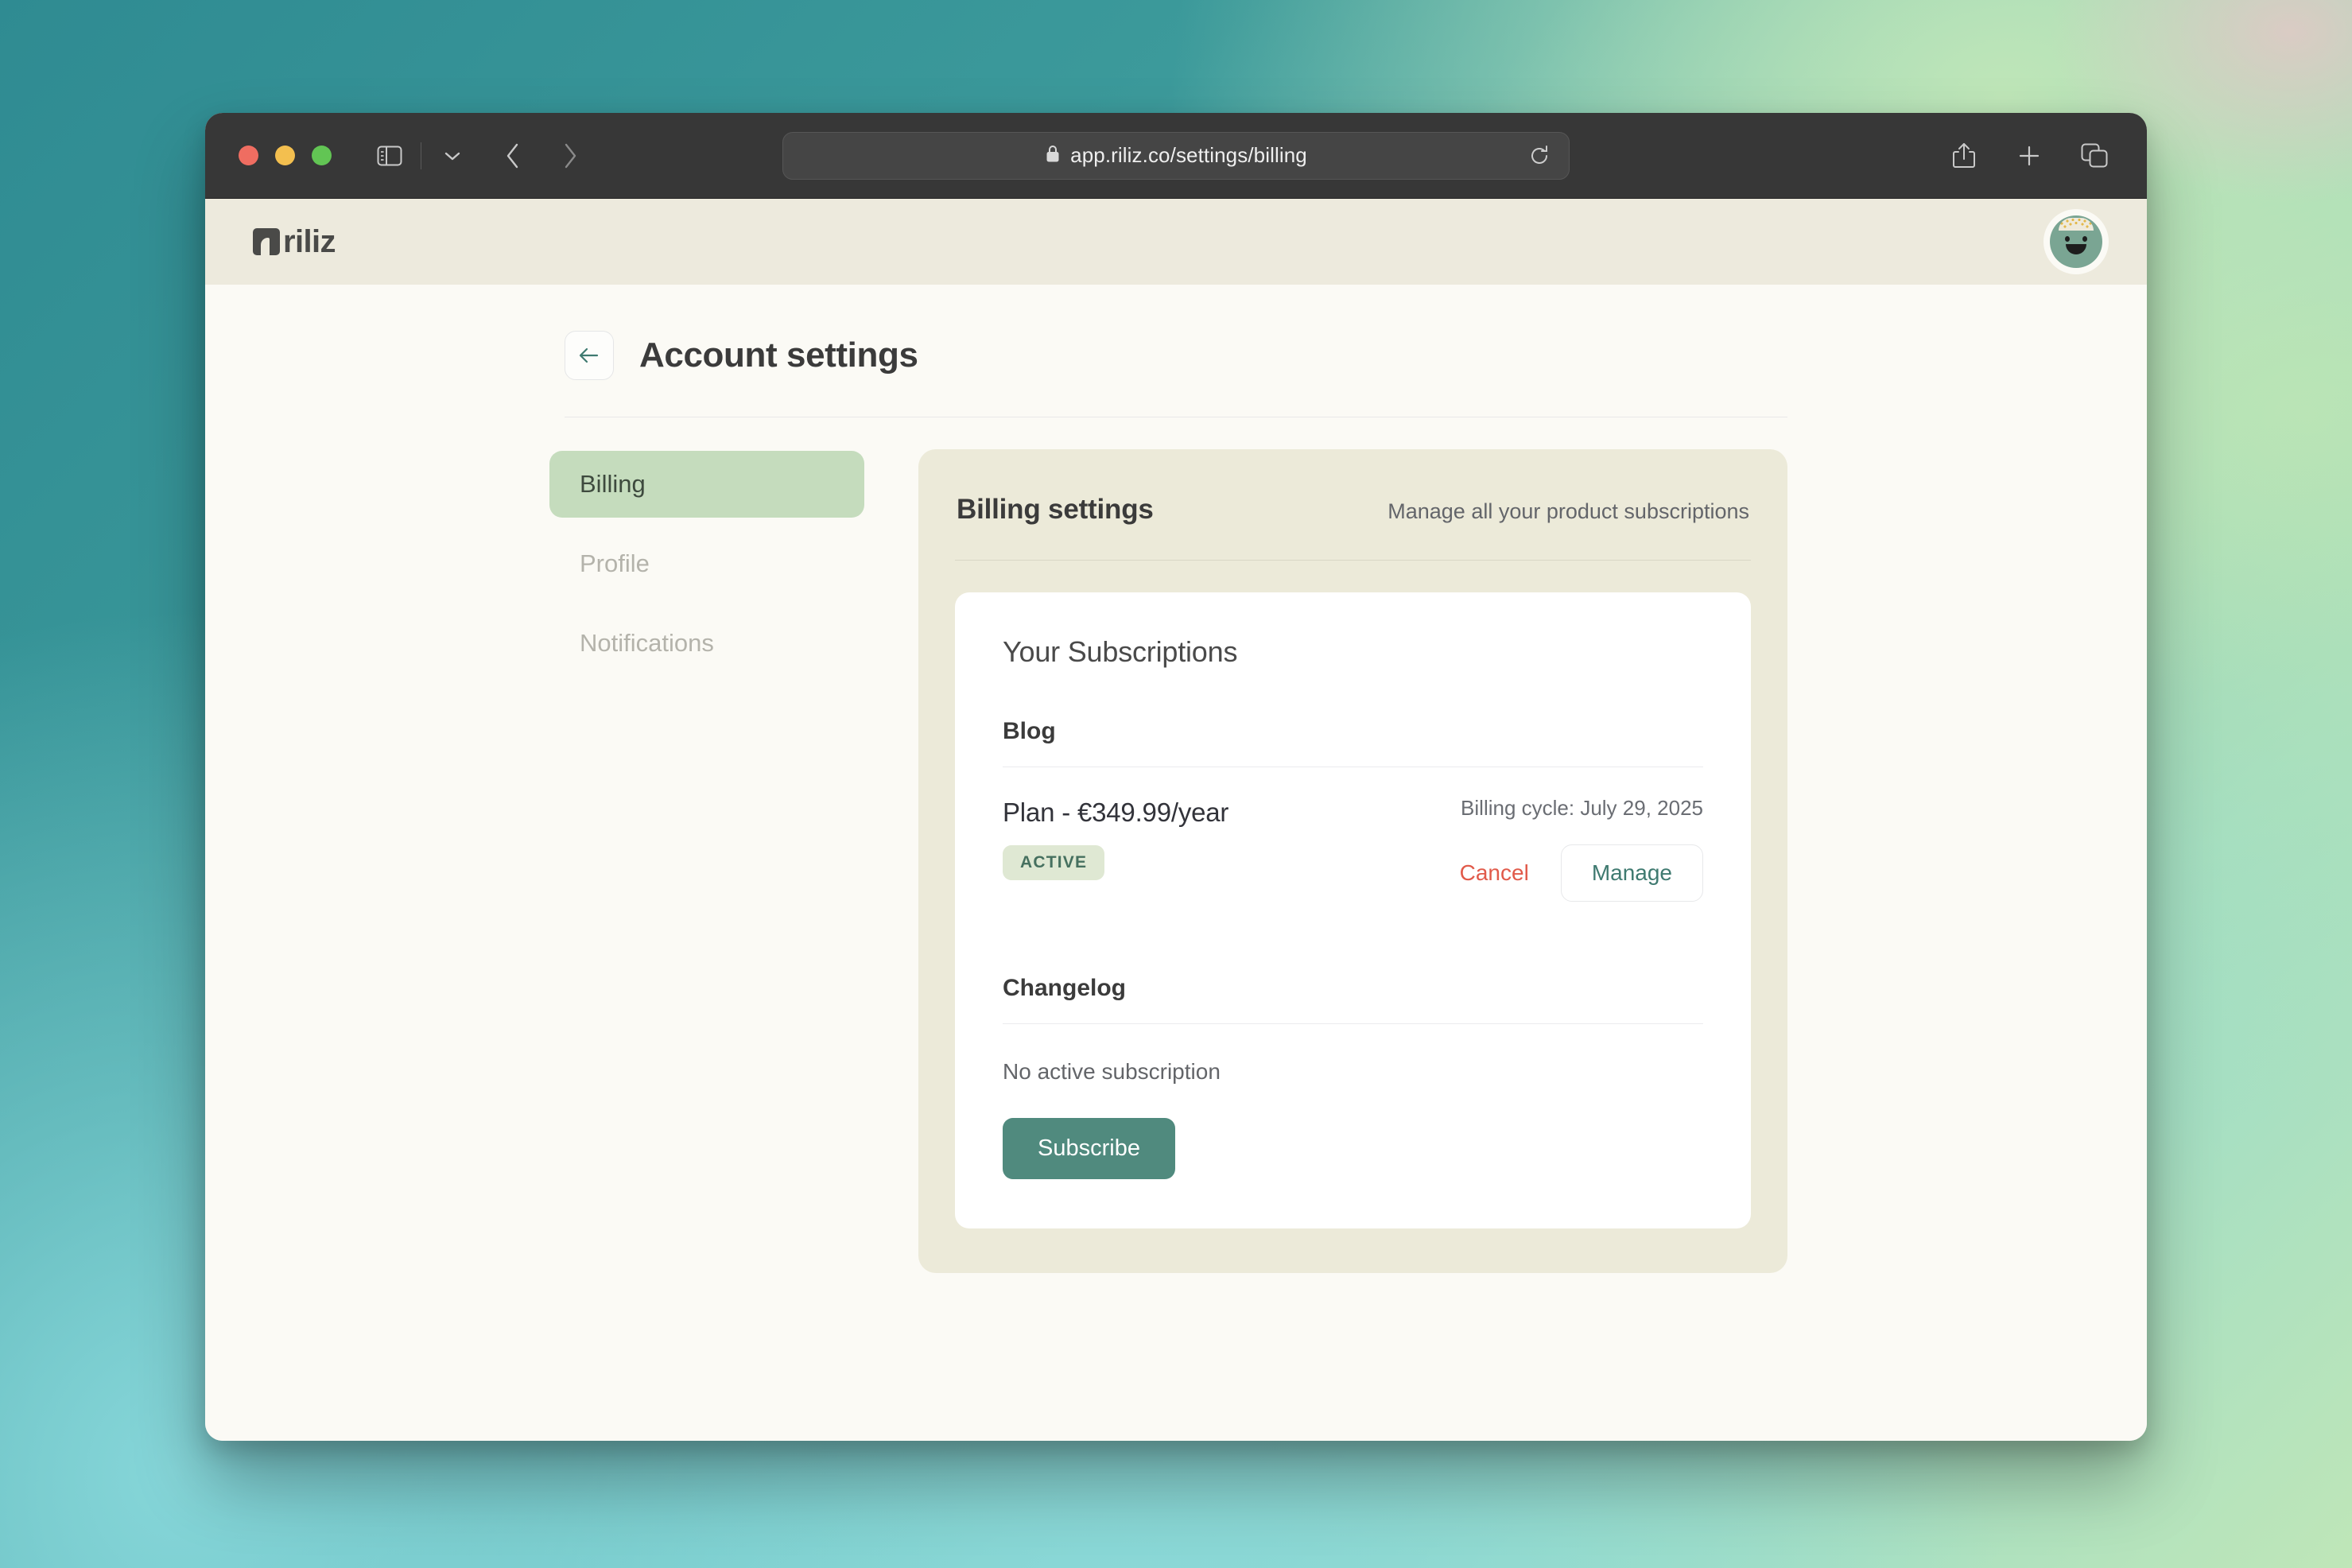  What do you see at coordinates (613, 484) in the screenshot?
I see `sidebar-item-label: Billing` at bounding box center [613, 484].